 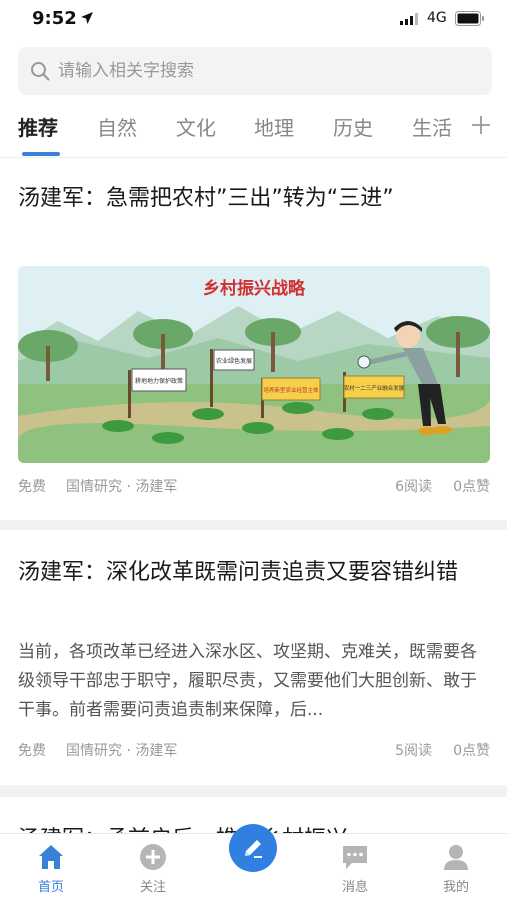 I want to click on article-title: 汤建军：急需把农村”三出”转为“三进”, so click(x=254, y=199).